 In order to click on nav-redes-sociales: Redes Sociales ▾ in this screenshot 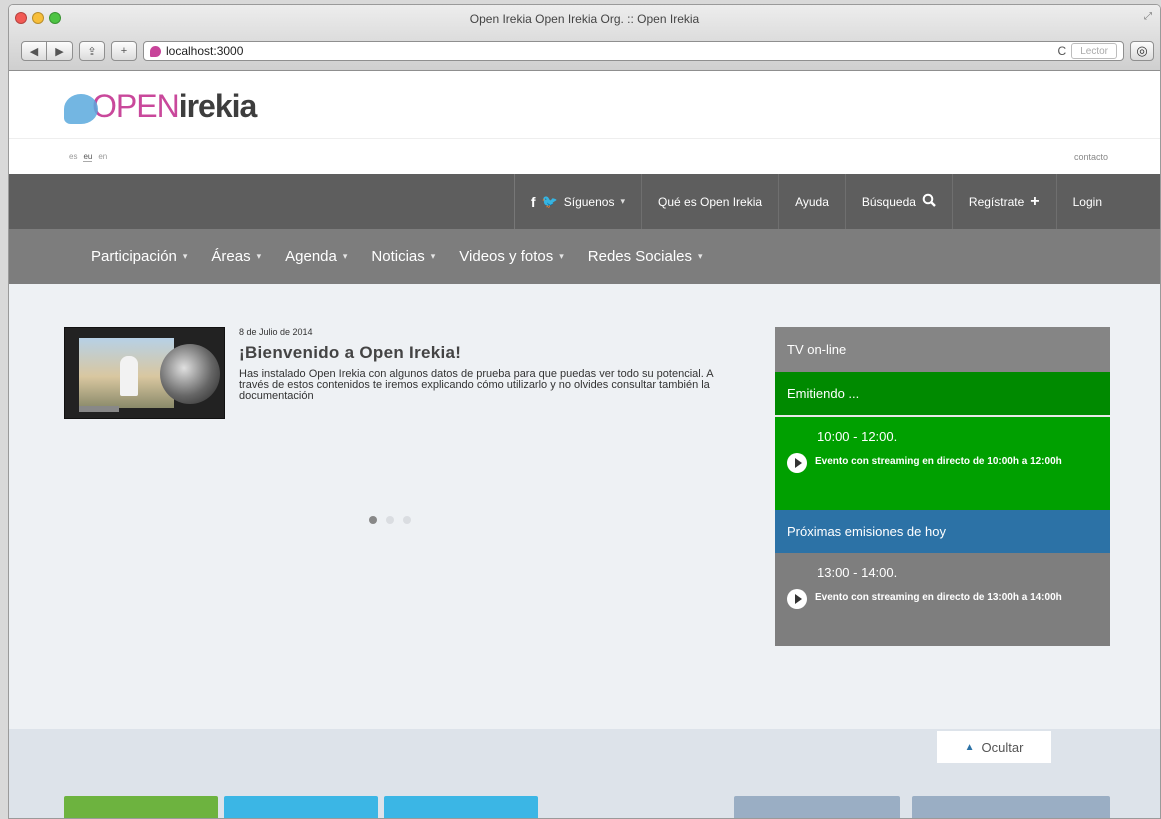, I will do `click(645, 256)`.